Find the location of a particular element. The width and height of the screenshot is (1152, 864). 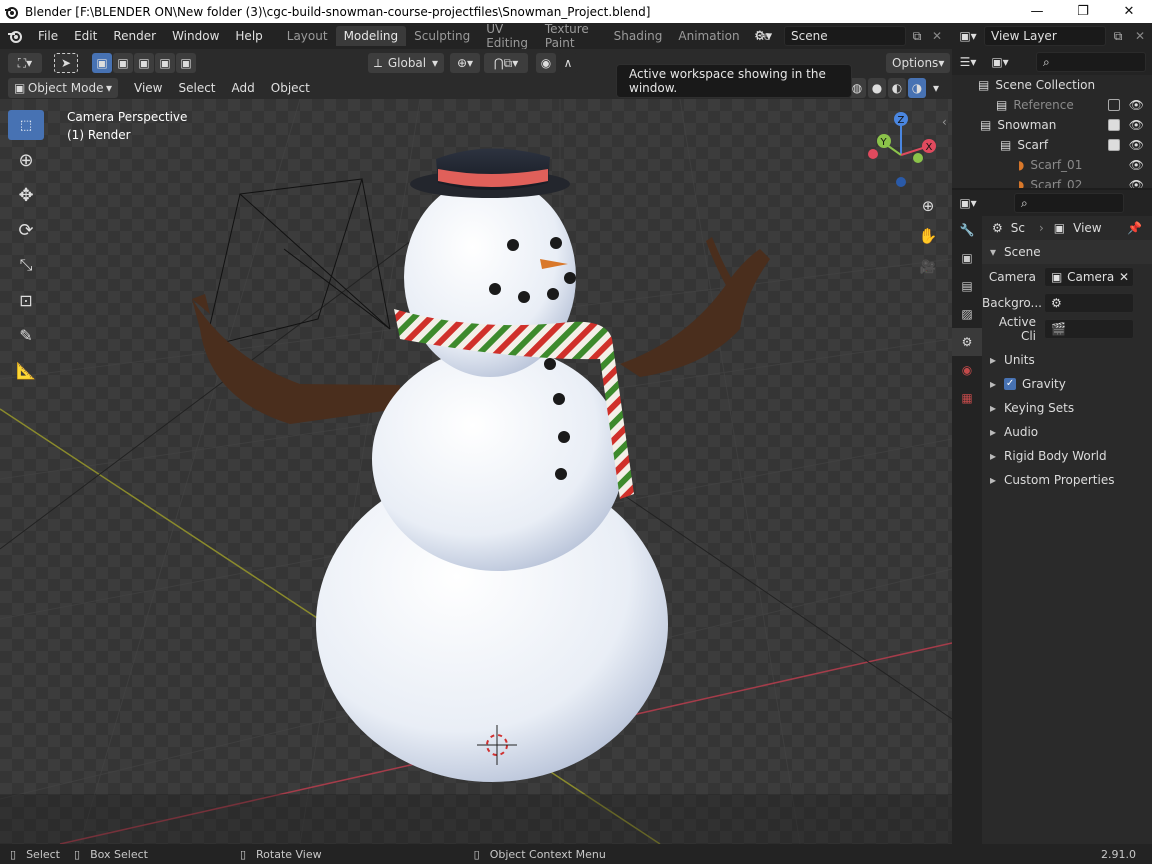

scene-section-header: ▾ Scene is located at coordinates (1067, 252).